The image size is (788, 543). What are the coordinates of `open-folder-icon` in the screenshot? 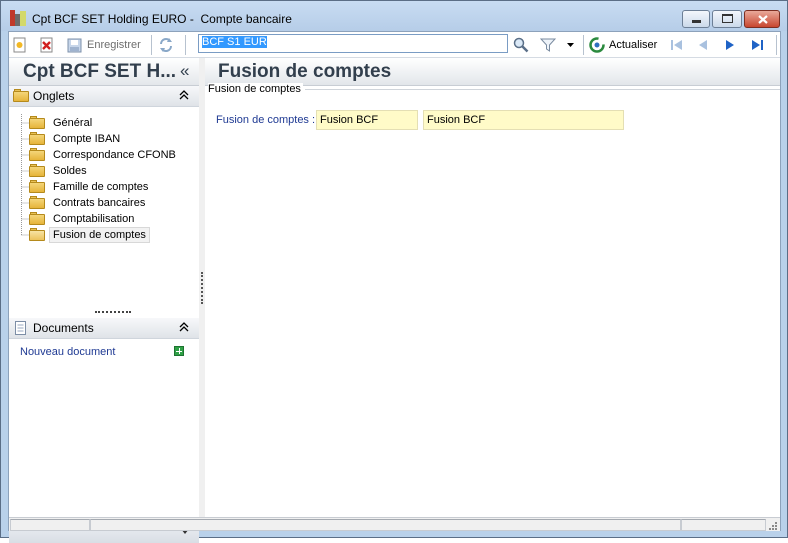 It's located at (37, 234).